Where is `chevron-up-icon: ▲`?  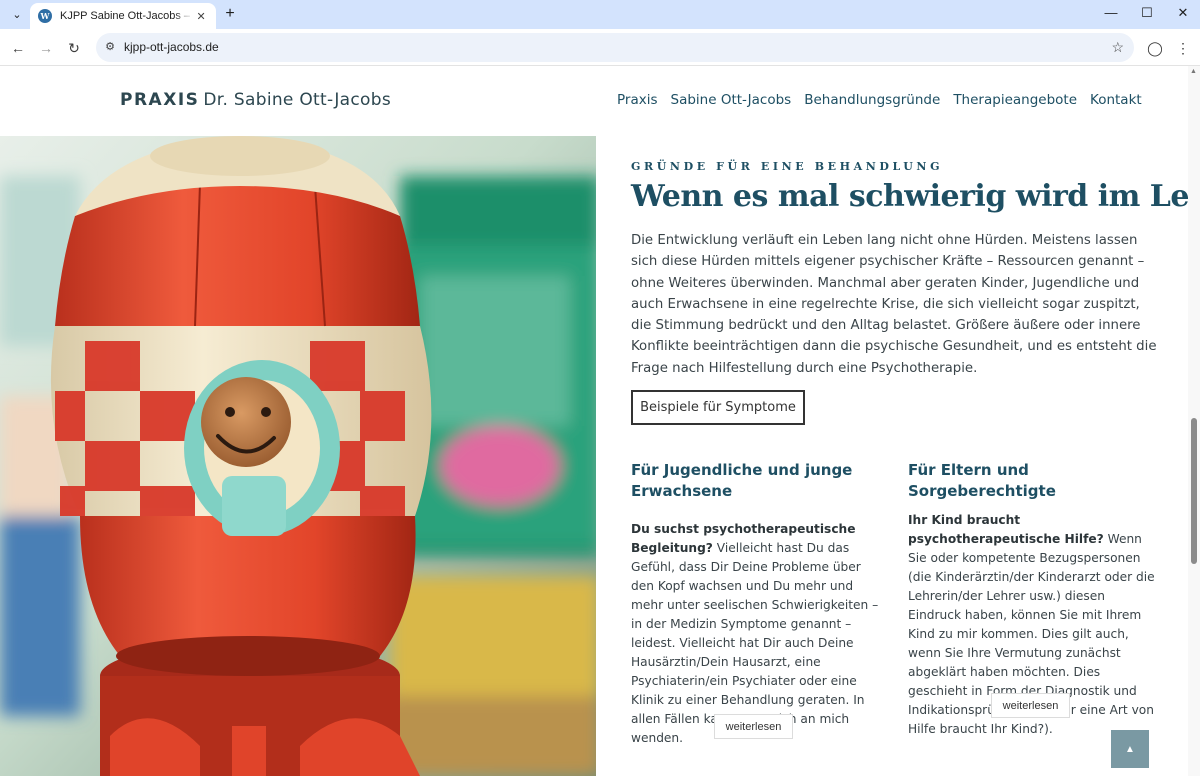 chevron-up-icon: ▲ is located at coordinates (1130, 749).